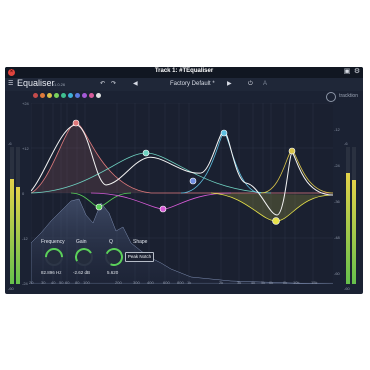  What do you see at coordinates (348, 228) in the screenshot?
I see `output-meter-left-level` at bounding box center [348, 228].